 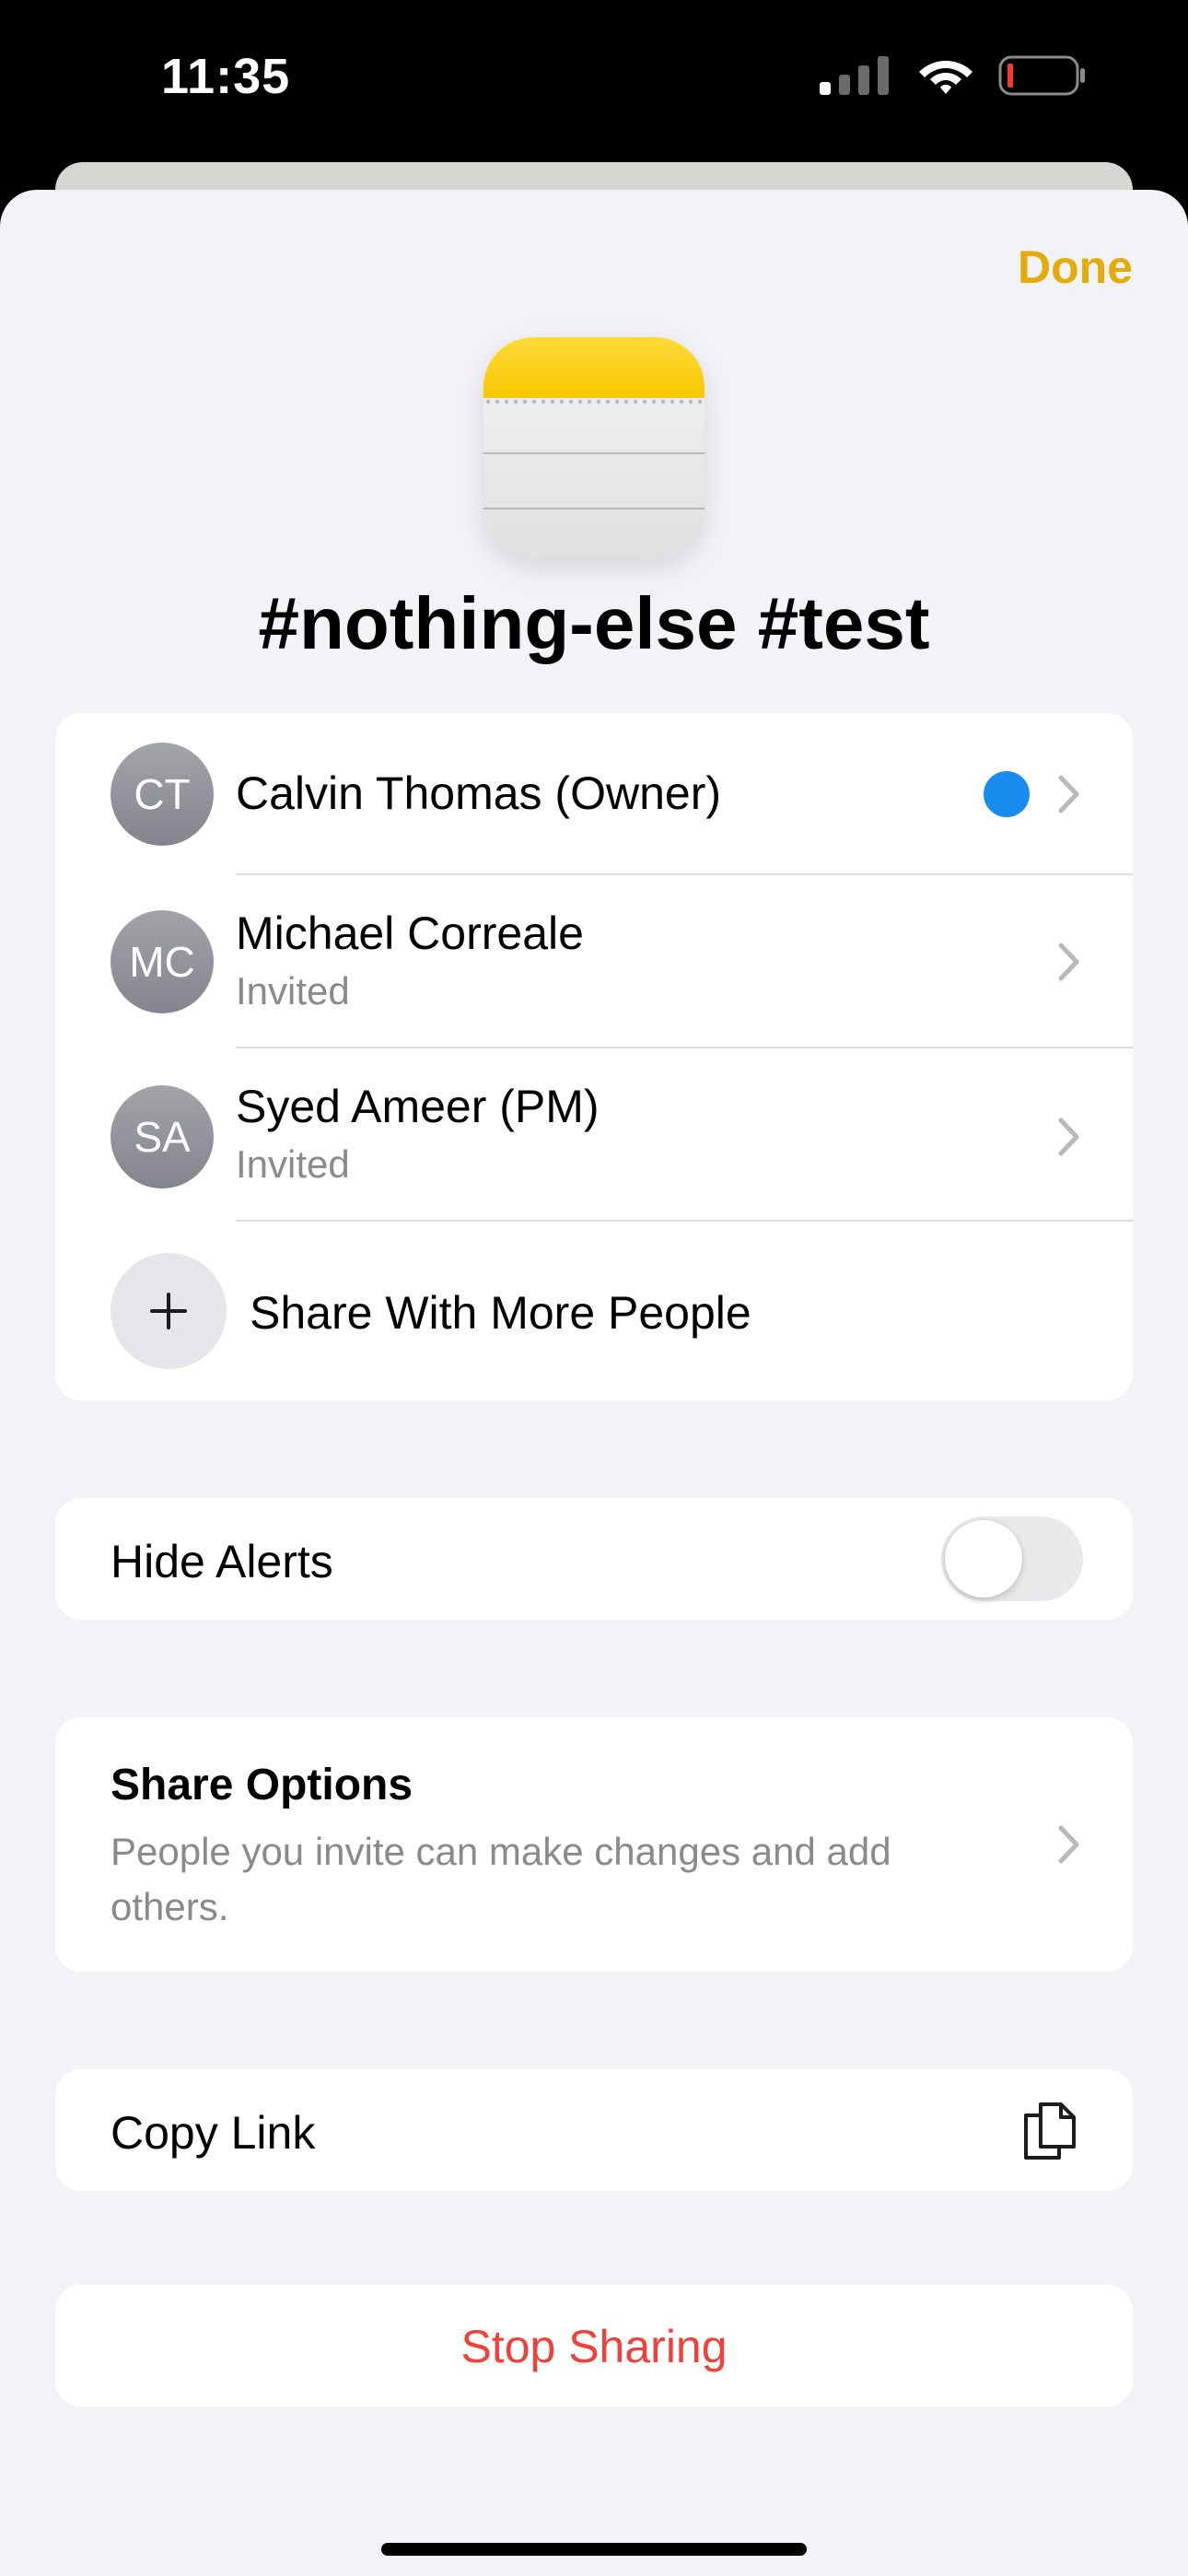 I want to click on home-indicator, so click(x=594, y=2549).